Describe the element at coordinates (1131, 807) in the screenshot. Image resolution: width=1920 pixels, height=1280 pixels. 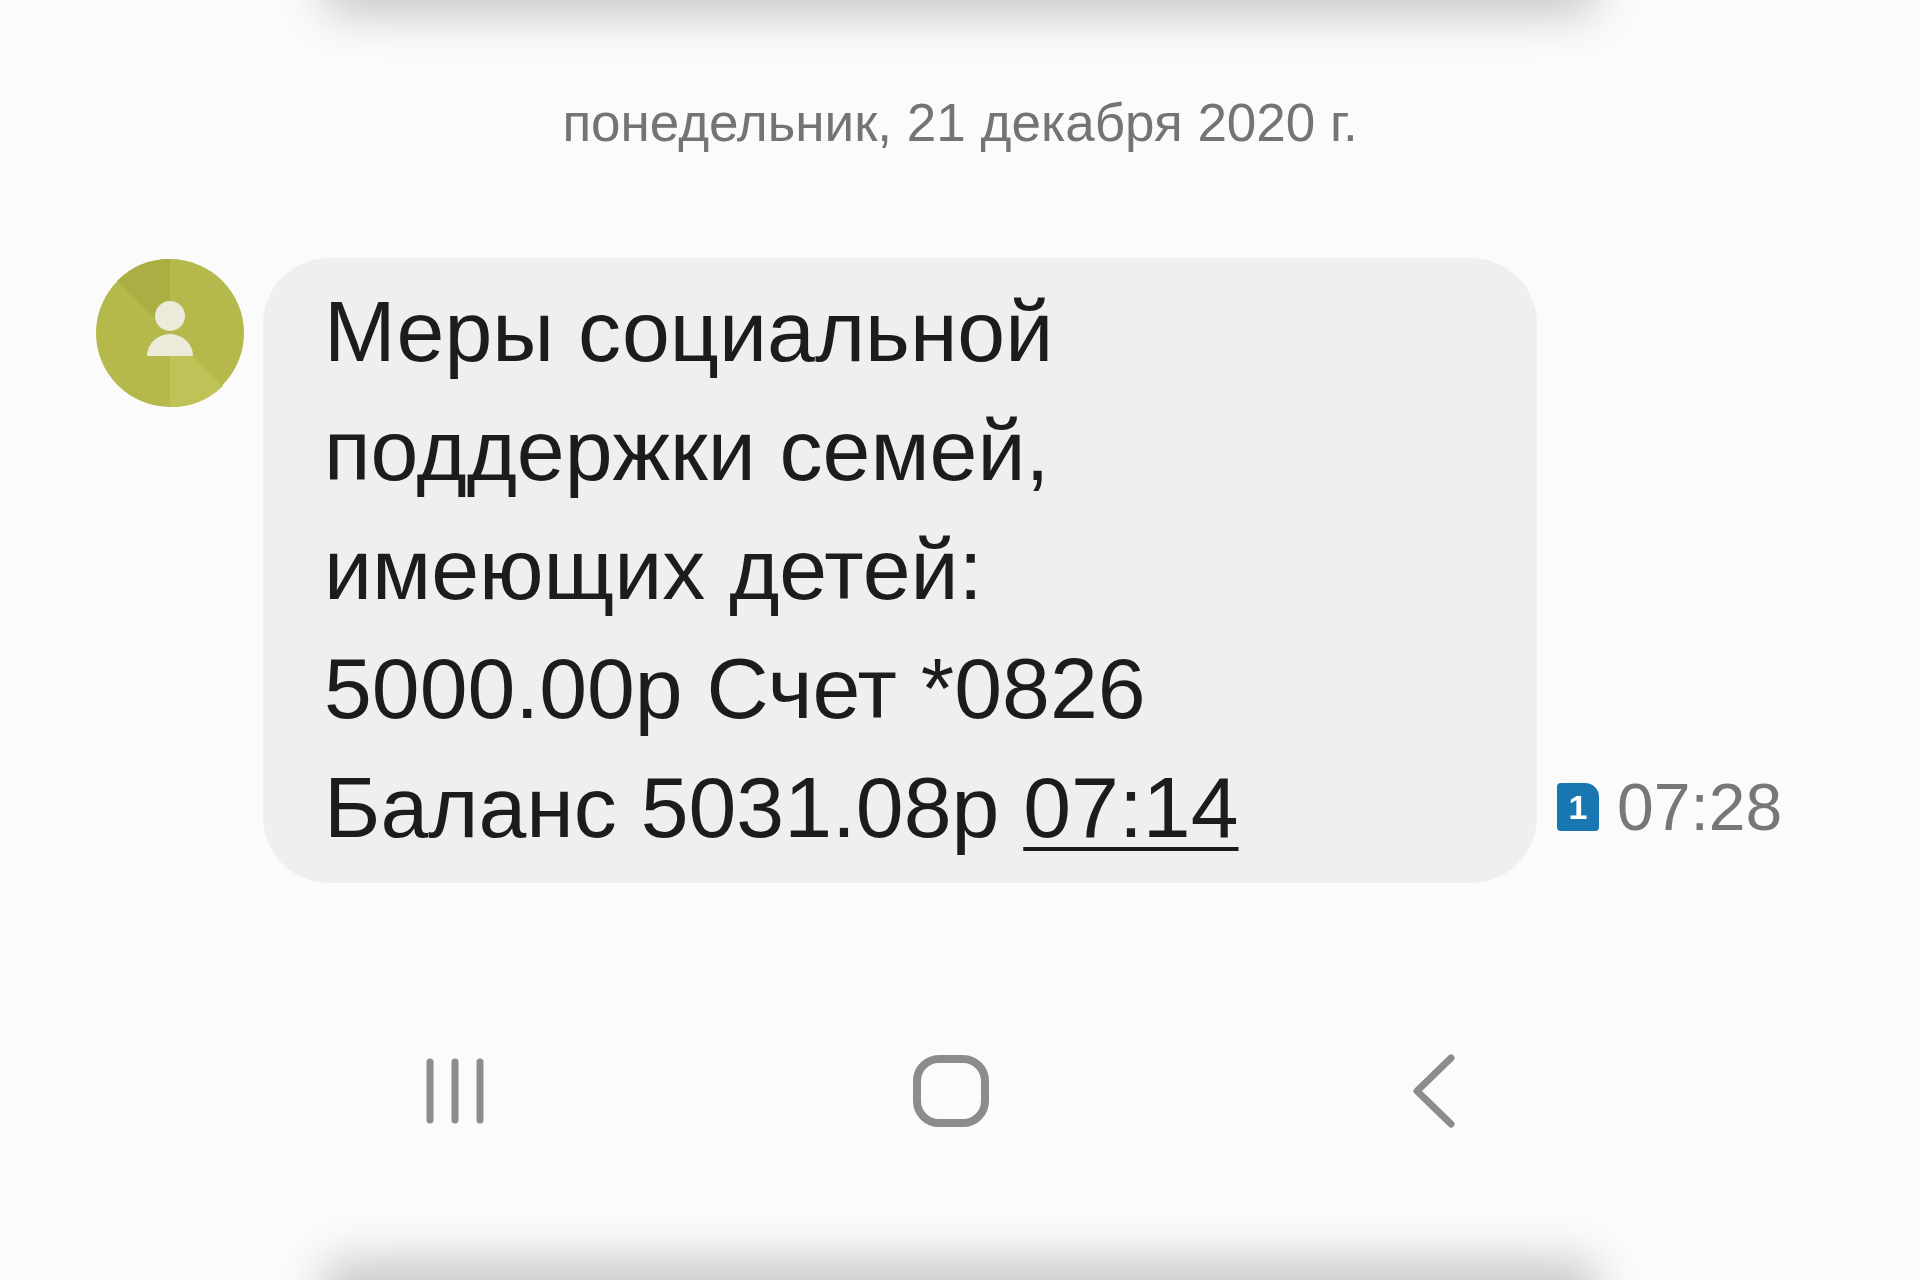
I see `time-link: 07:14` at that location.